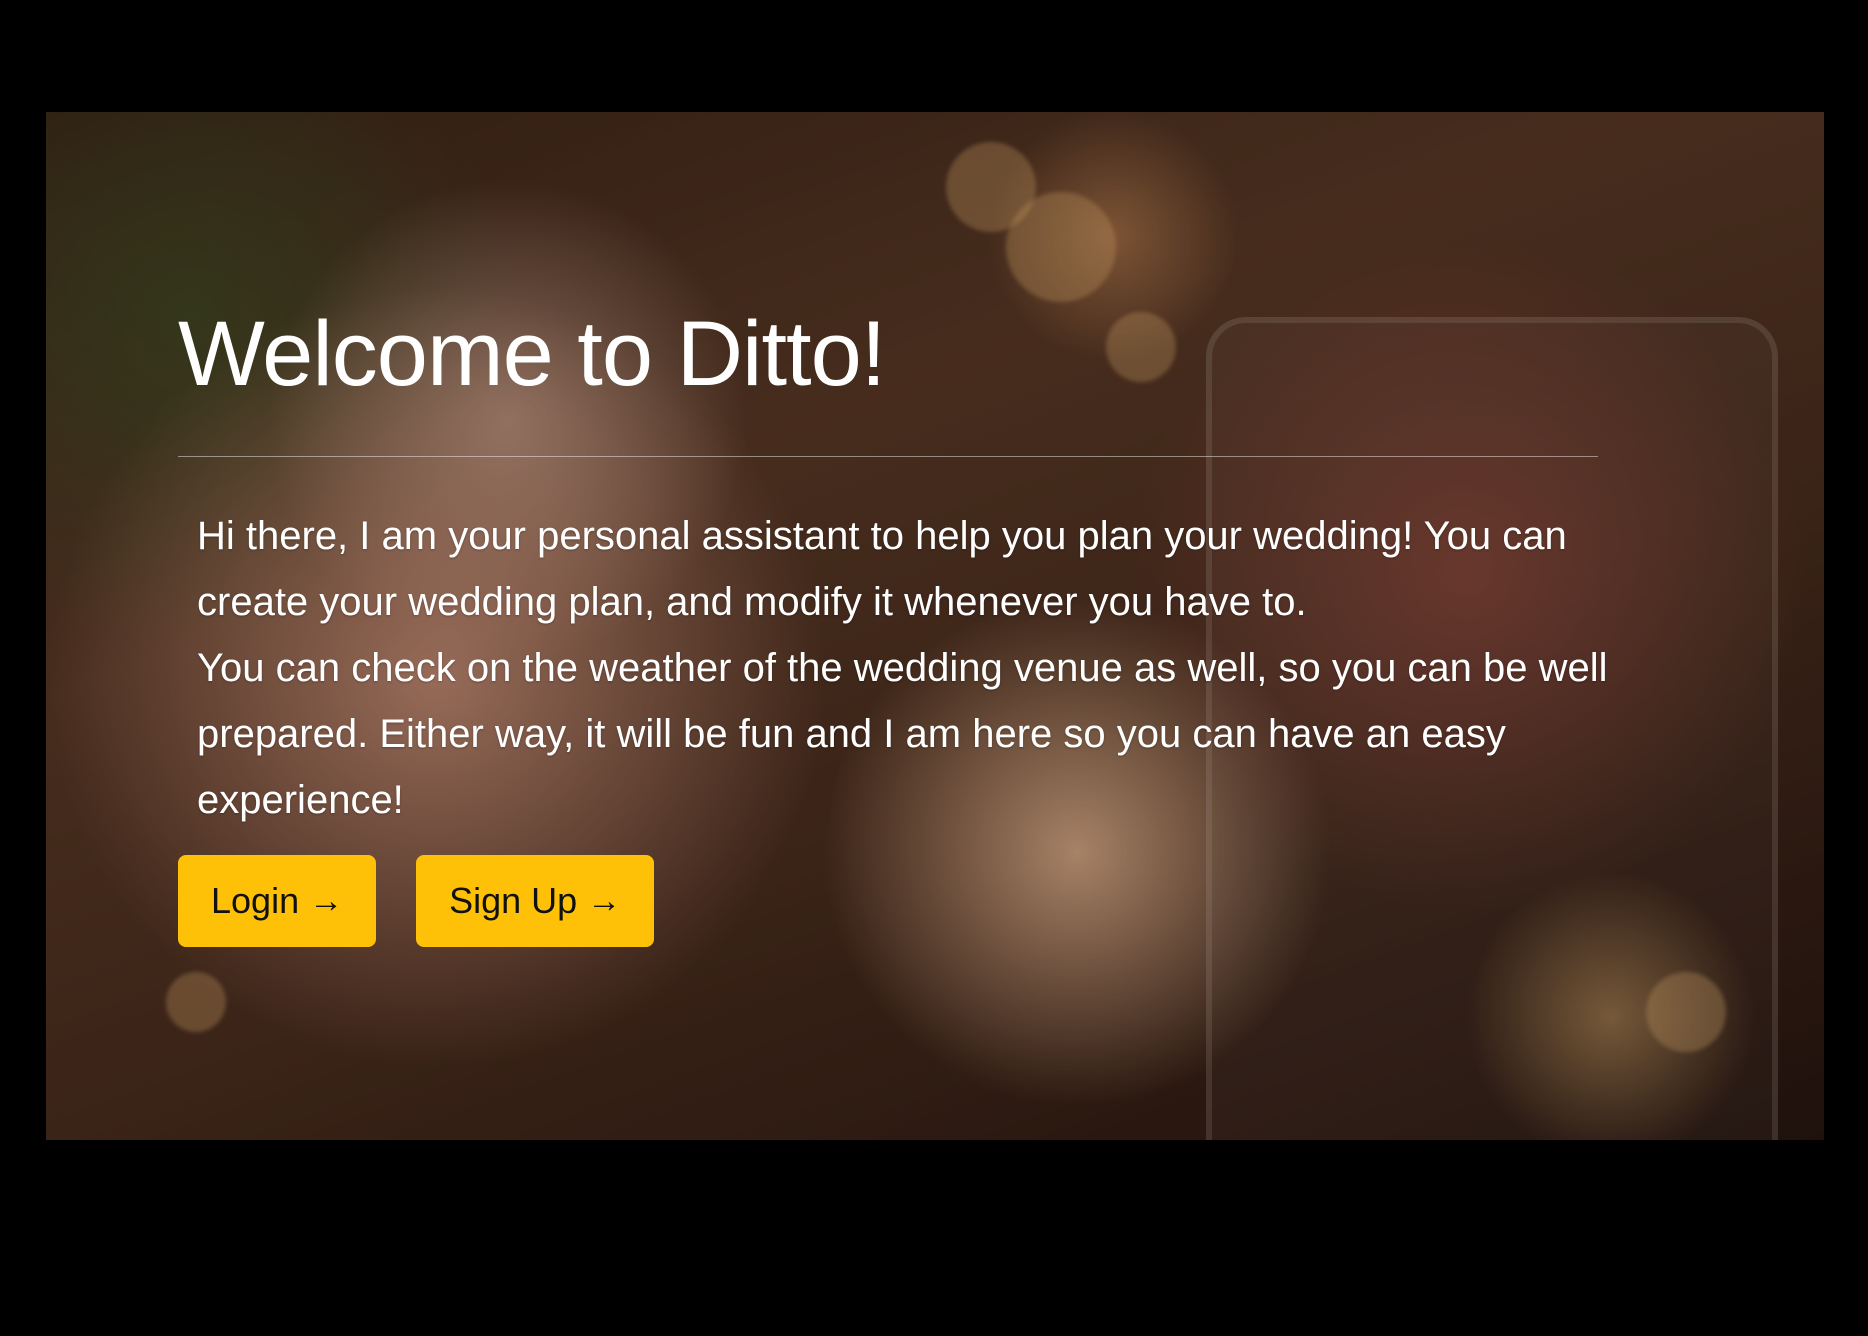  What do you see at coordinates (532, 354) in the screenshot?
I see `page-title: Welcome to Ditto!` at bounding box center [532, 354].